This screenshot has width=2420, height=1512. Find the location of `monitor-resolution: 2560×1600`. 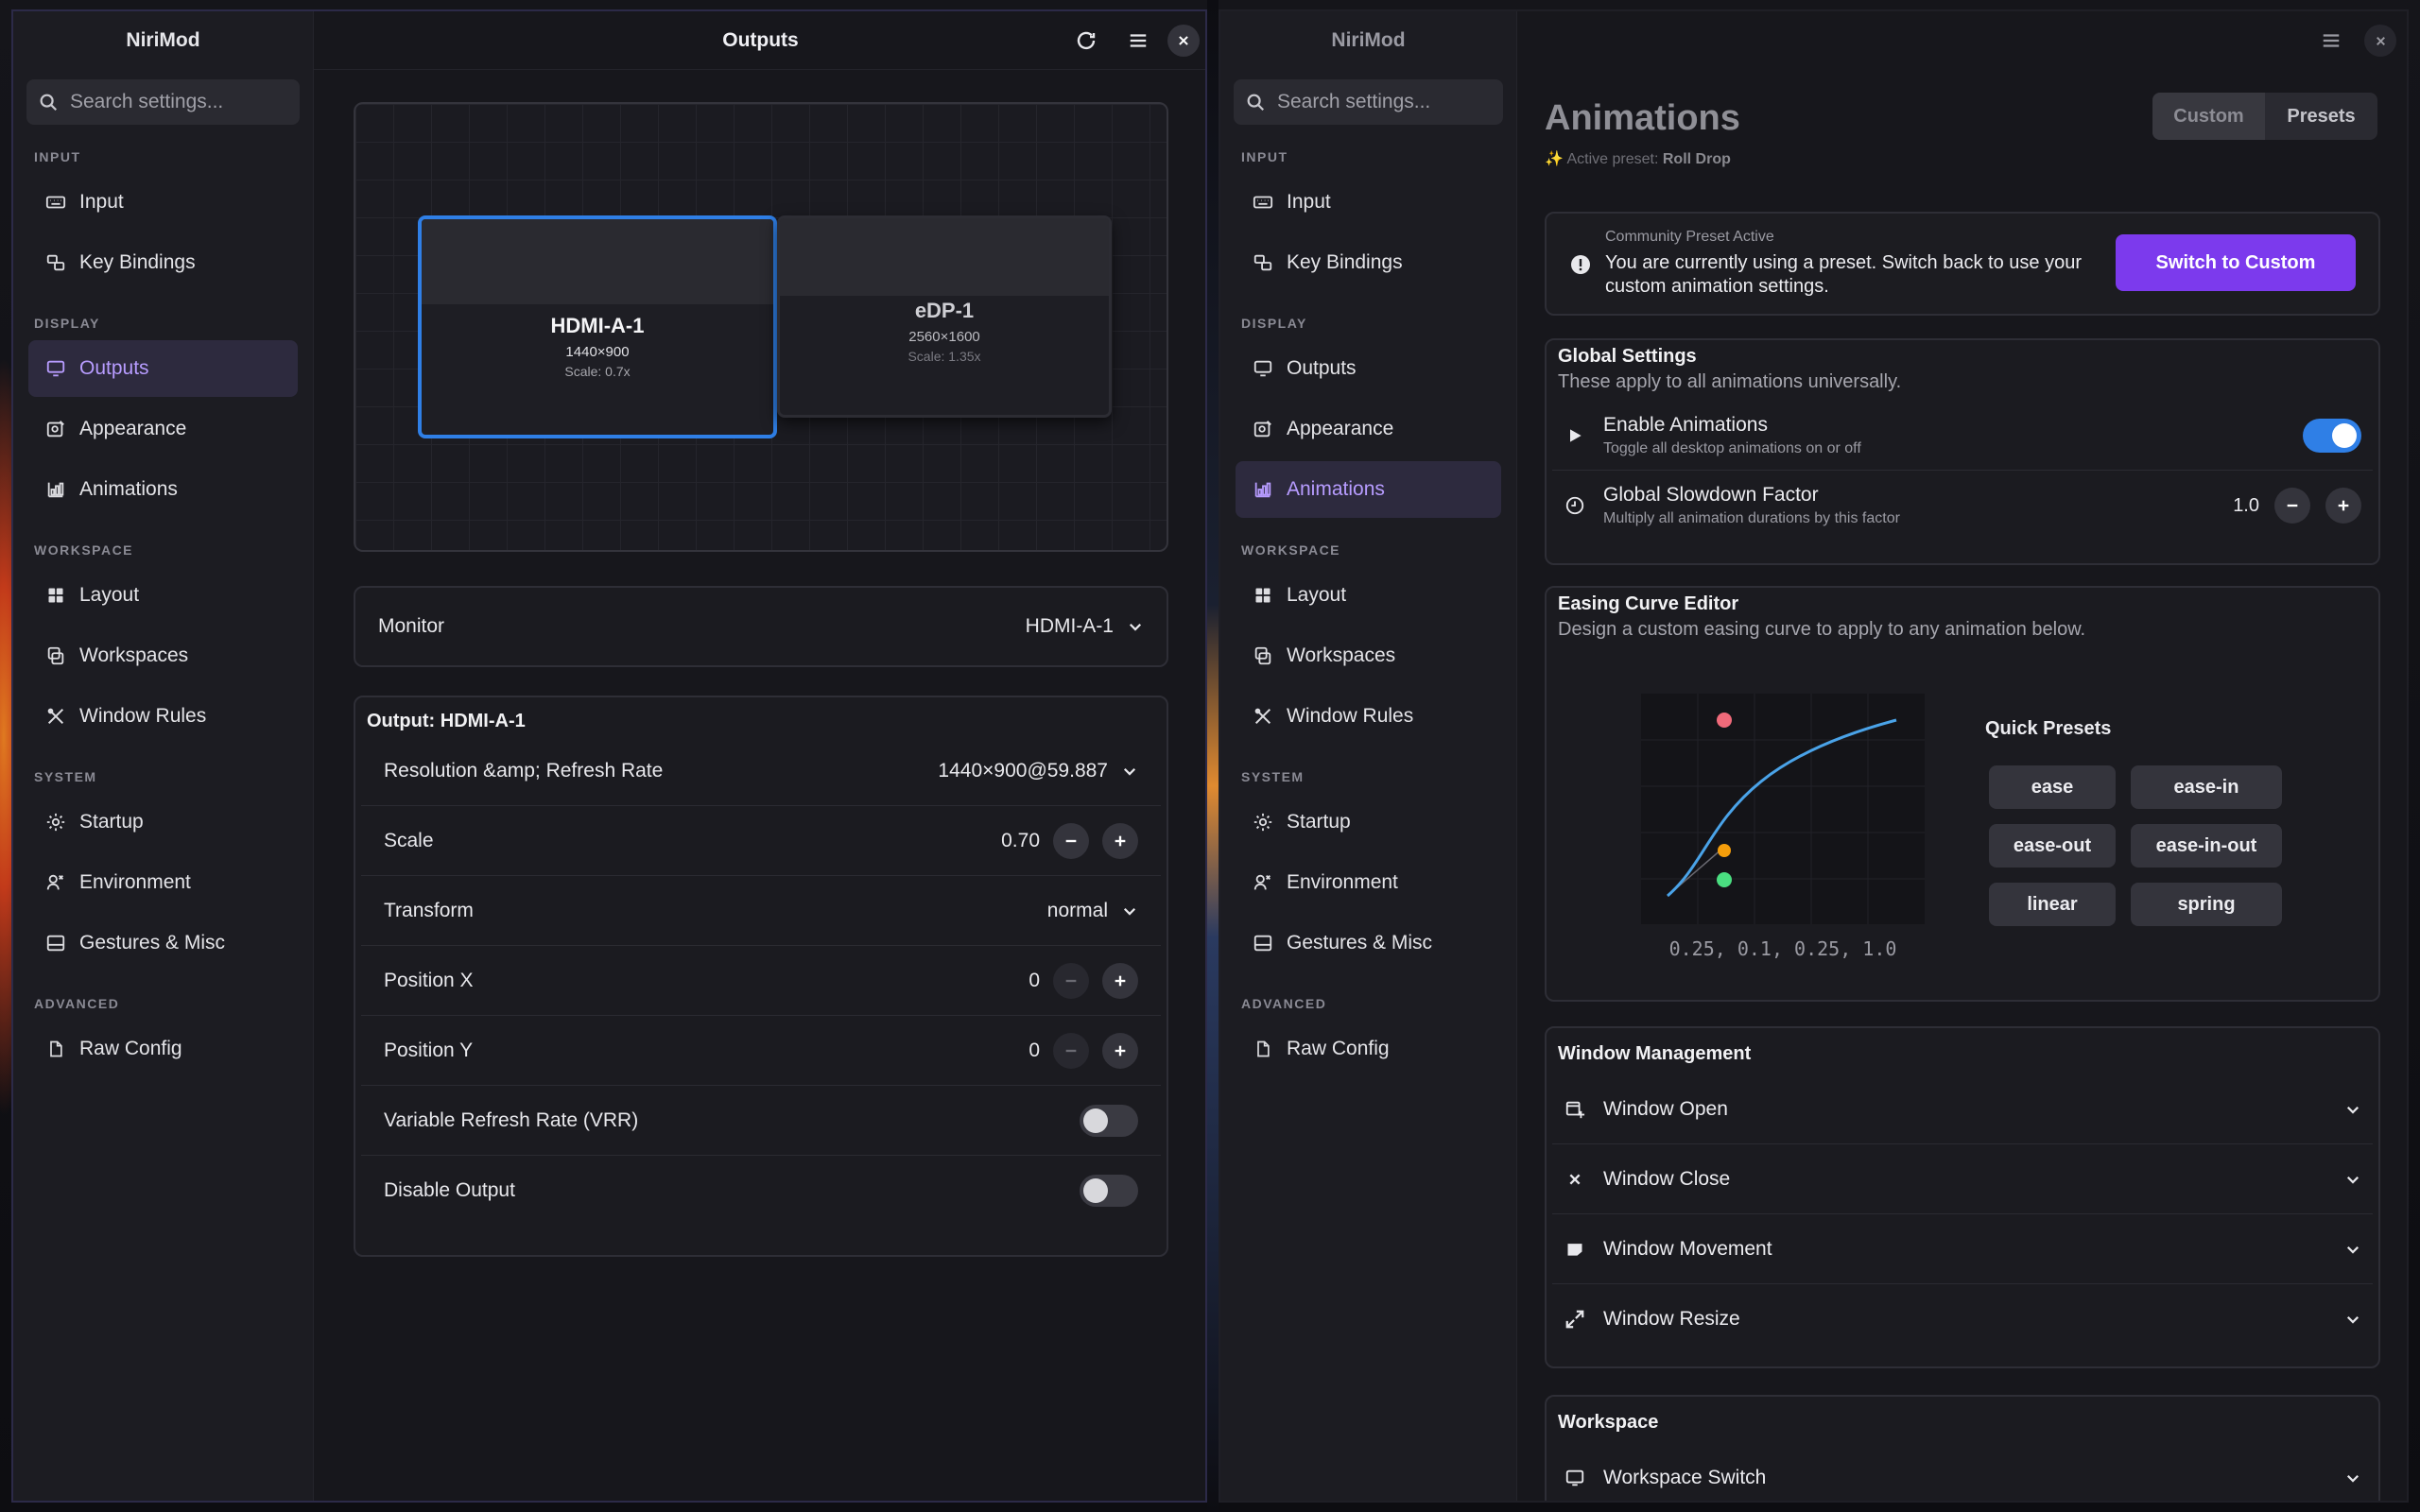

monitor-resolution: 2560×1600 is located at coordinates (944, 336).